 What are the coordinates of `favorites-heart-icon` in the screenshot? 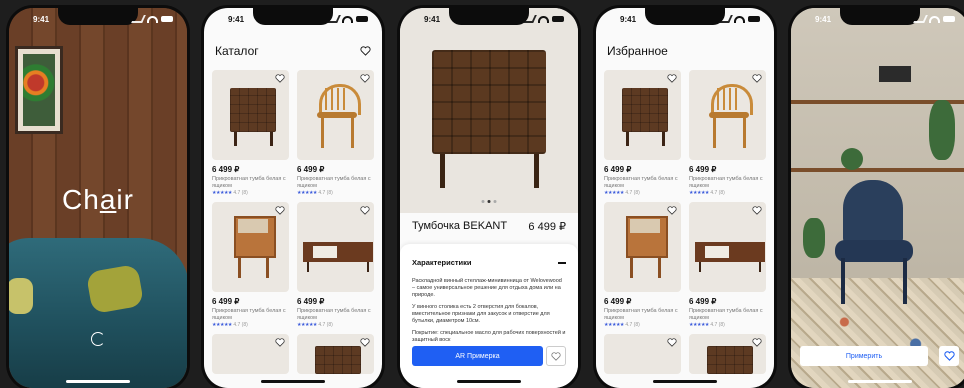 It's located at (365, 51).